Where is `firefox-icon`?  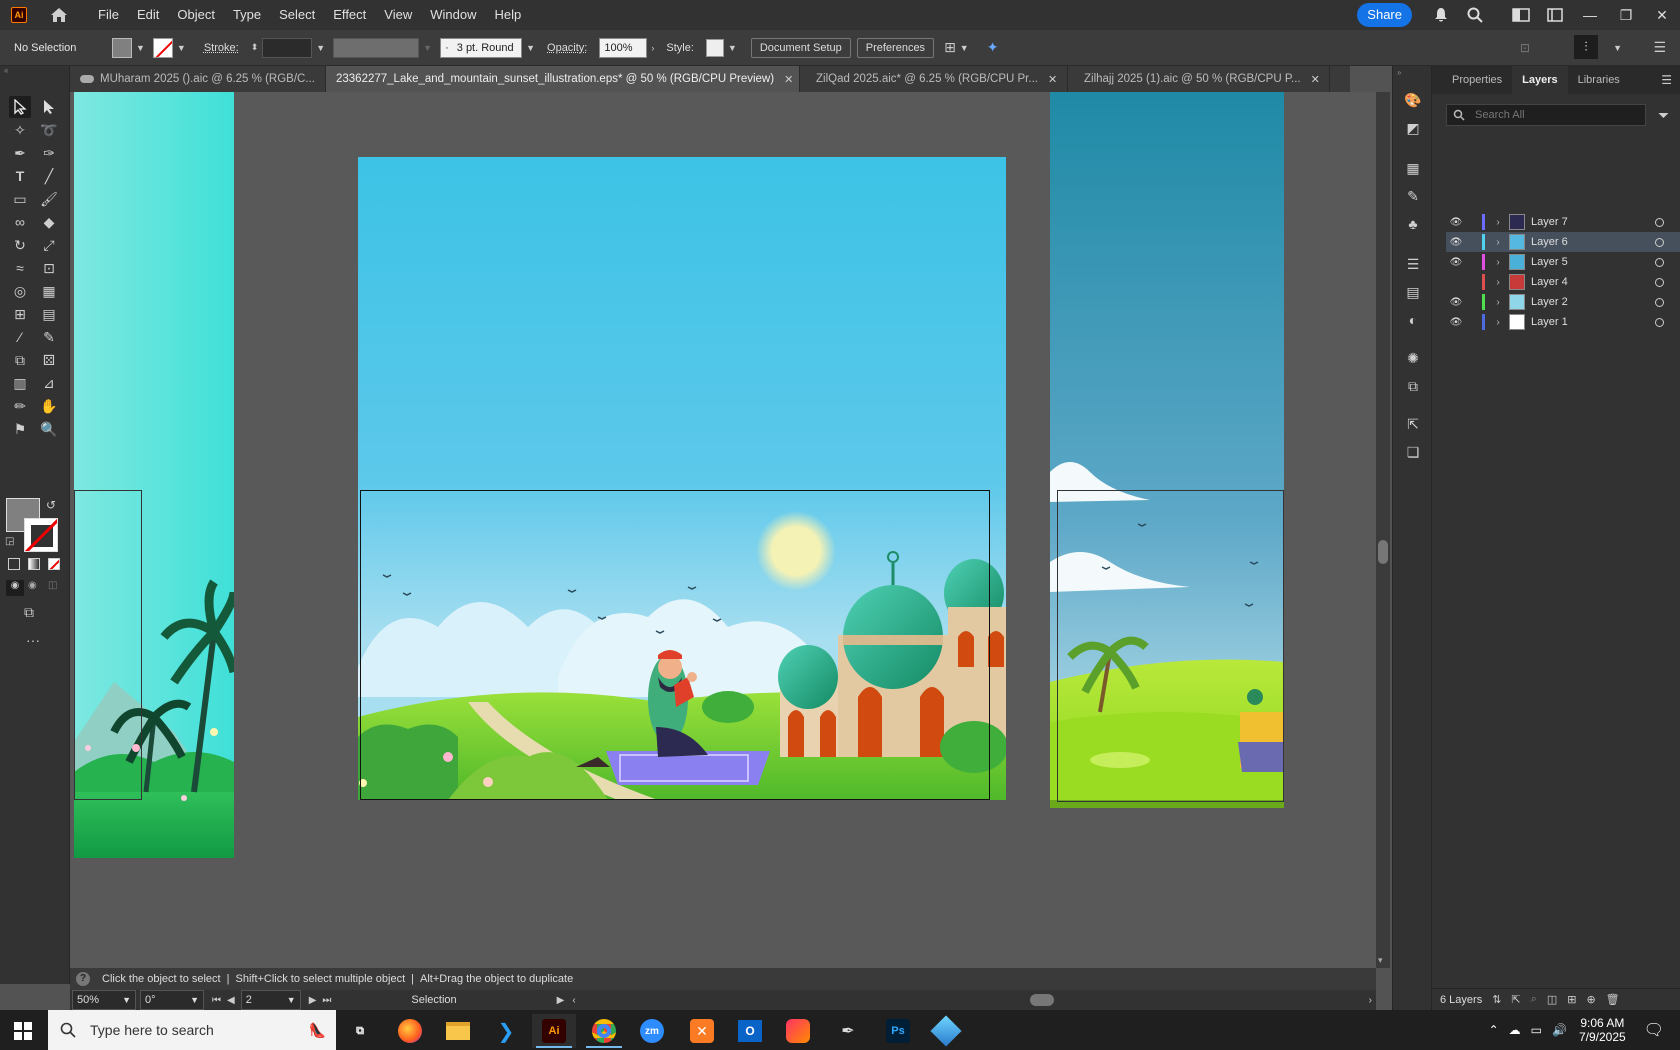 firefox-icon is located at coordinates (410, 1031).